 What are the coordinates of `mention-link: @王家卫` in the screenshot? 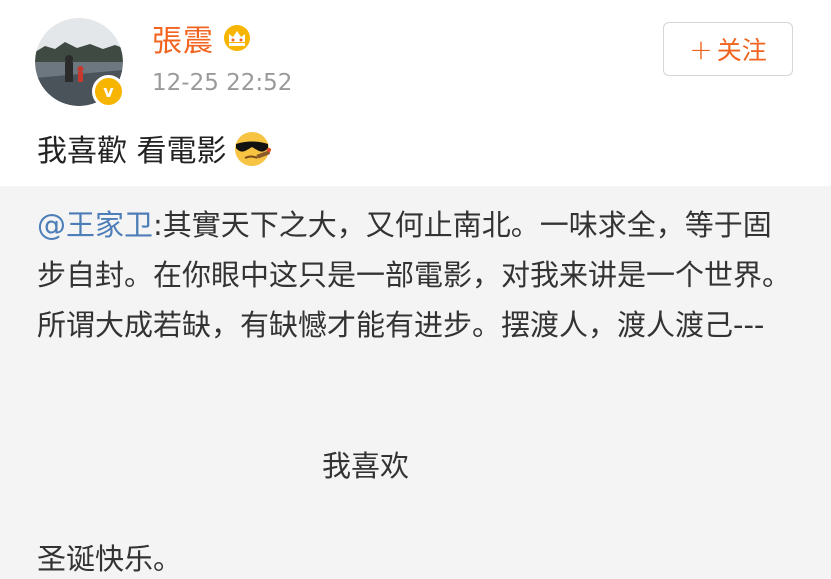 It's located at (95, 225).